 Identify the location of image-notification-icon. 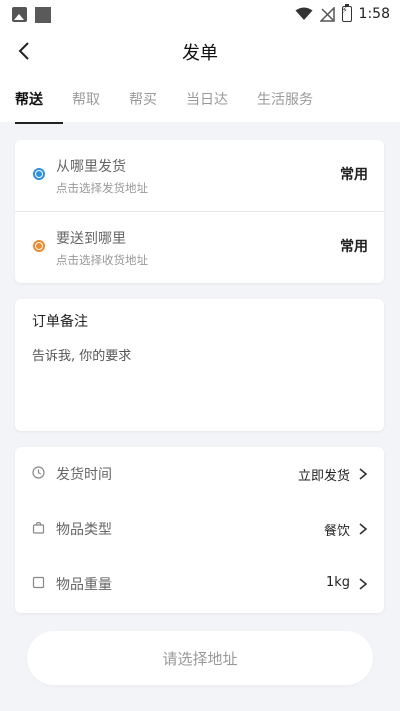
(19, 14).